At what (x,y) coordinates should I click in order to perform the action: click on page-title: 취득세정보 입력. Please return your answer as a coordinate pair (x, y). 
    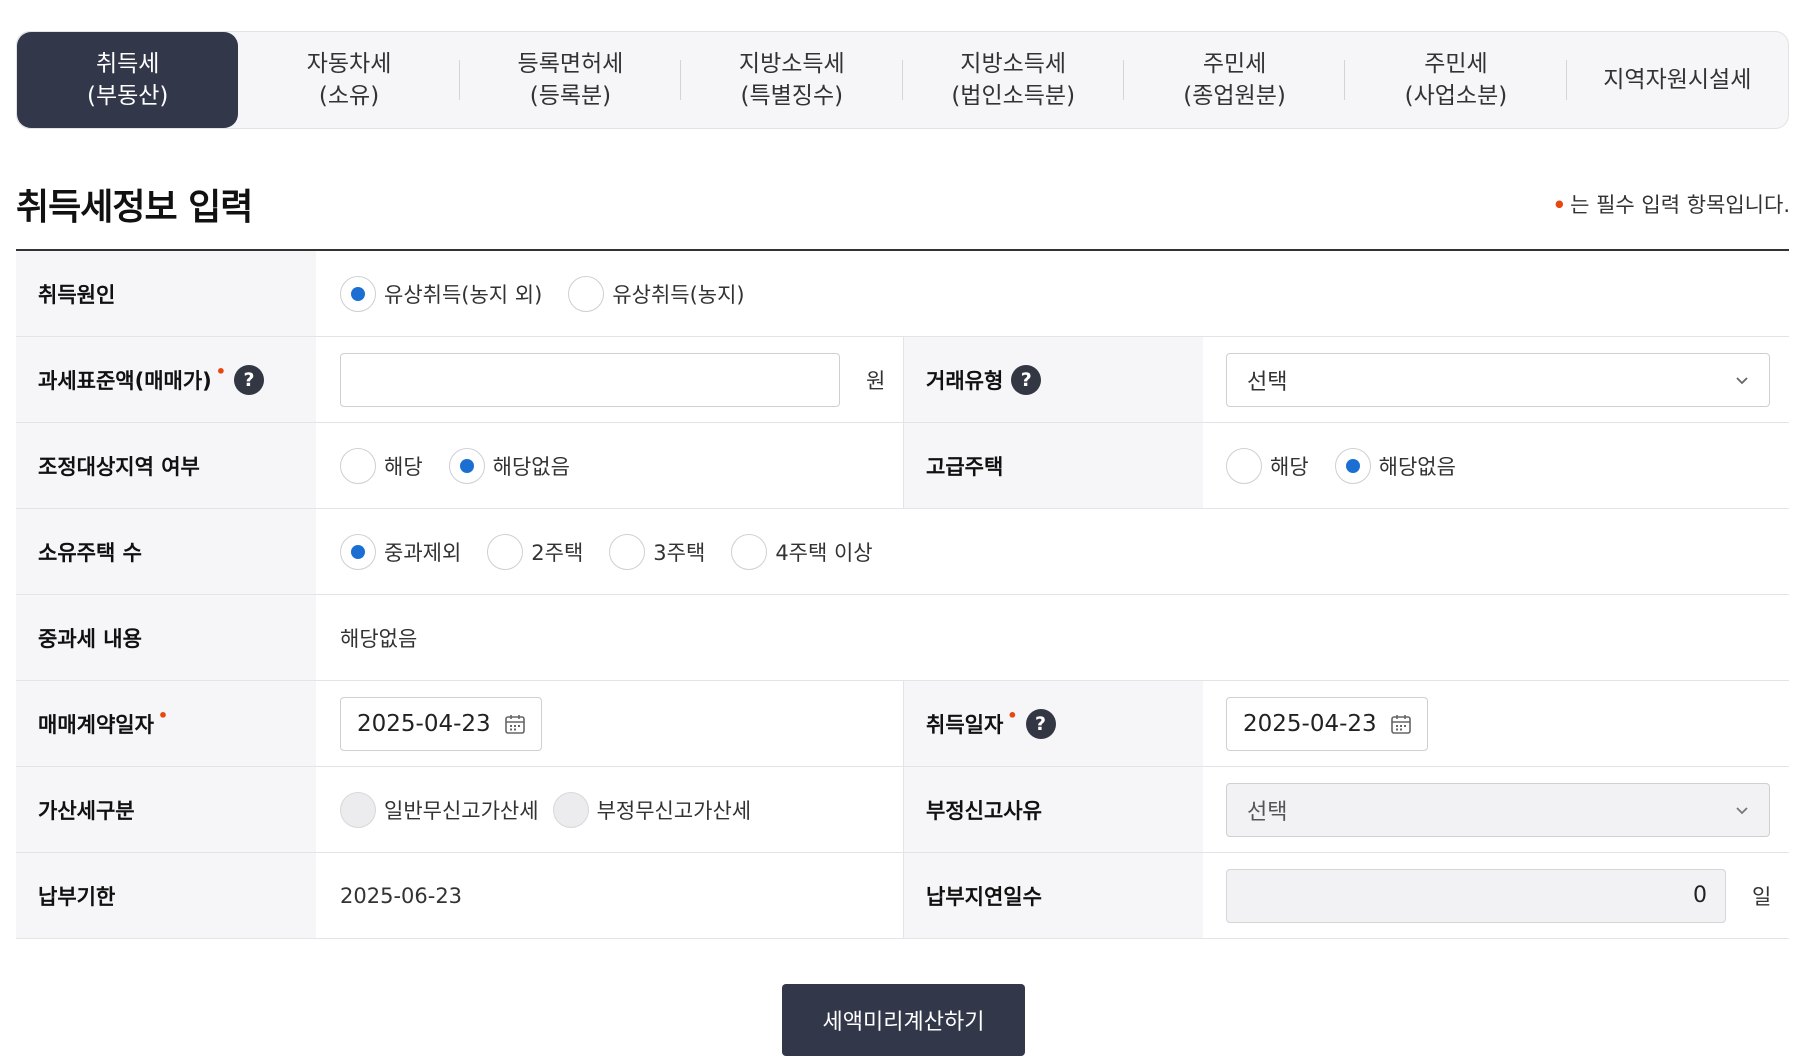
    Looking at the image, I should click on (134, 207).